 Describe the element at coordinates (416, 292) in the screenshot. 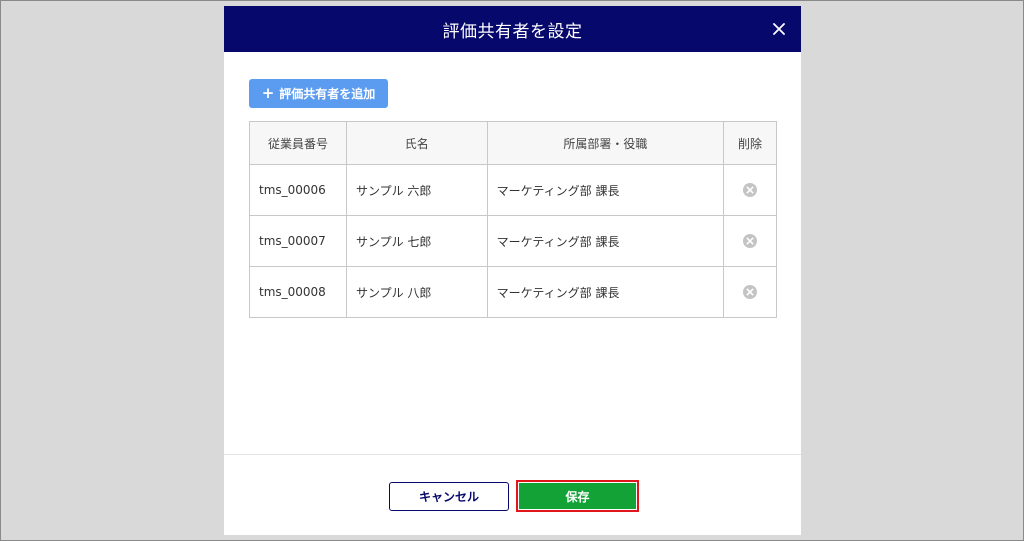

I see `cell-name: サンプル 八郎` at that location.